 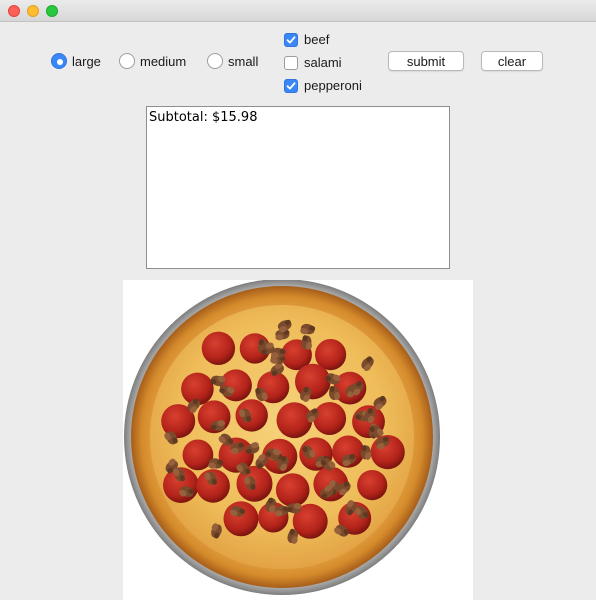 What do you see at coordinates (86, 61) in the screenshot?
I see `radio-label: large` at bounding box center [86, 61].